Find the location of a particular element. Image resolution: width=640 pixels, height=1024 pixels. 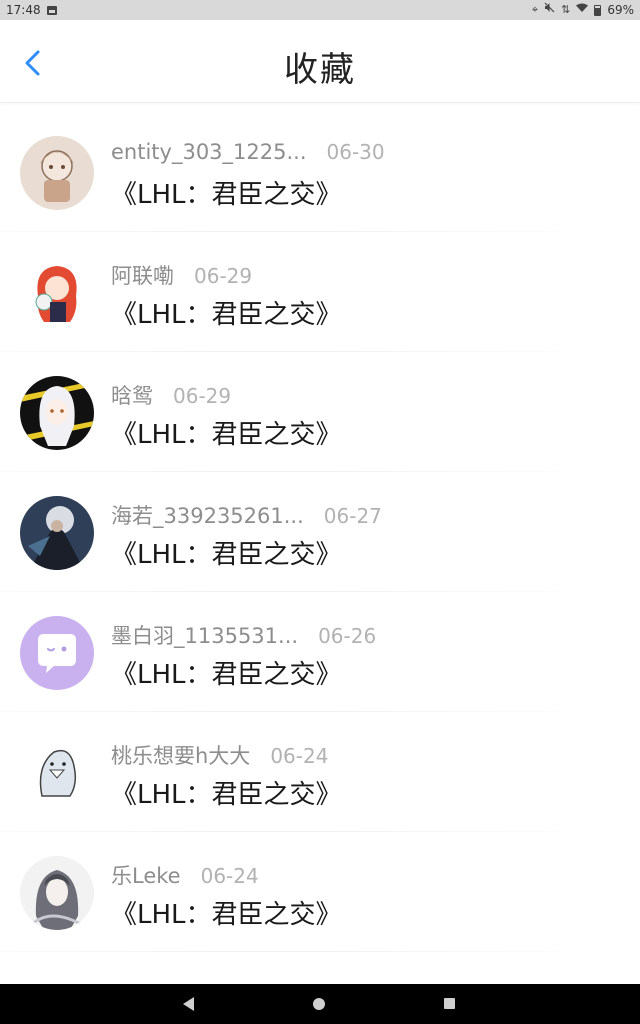

username: 晗鸳 is located at coordinates (132, 395).